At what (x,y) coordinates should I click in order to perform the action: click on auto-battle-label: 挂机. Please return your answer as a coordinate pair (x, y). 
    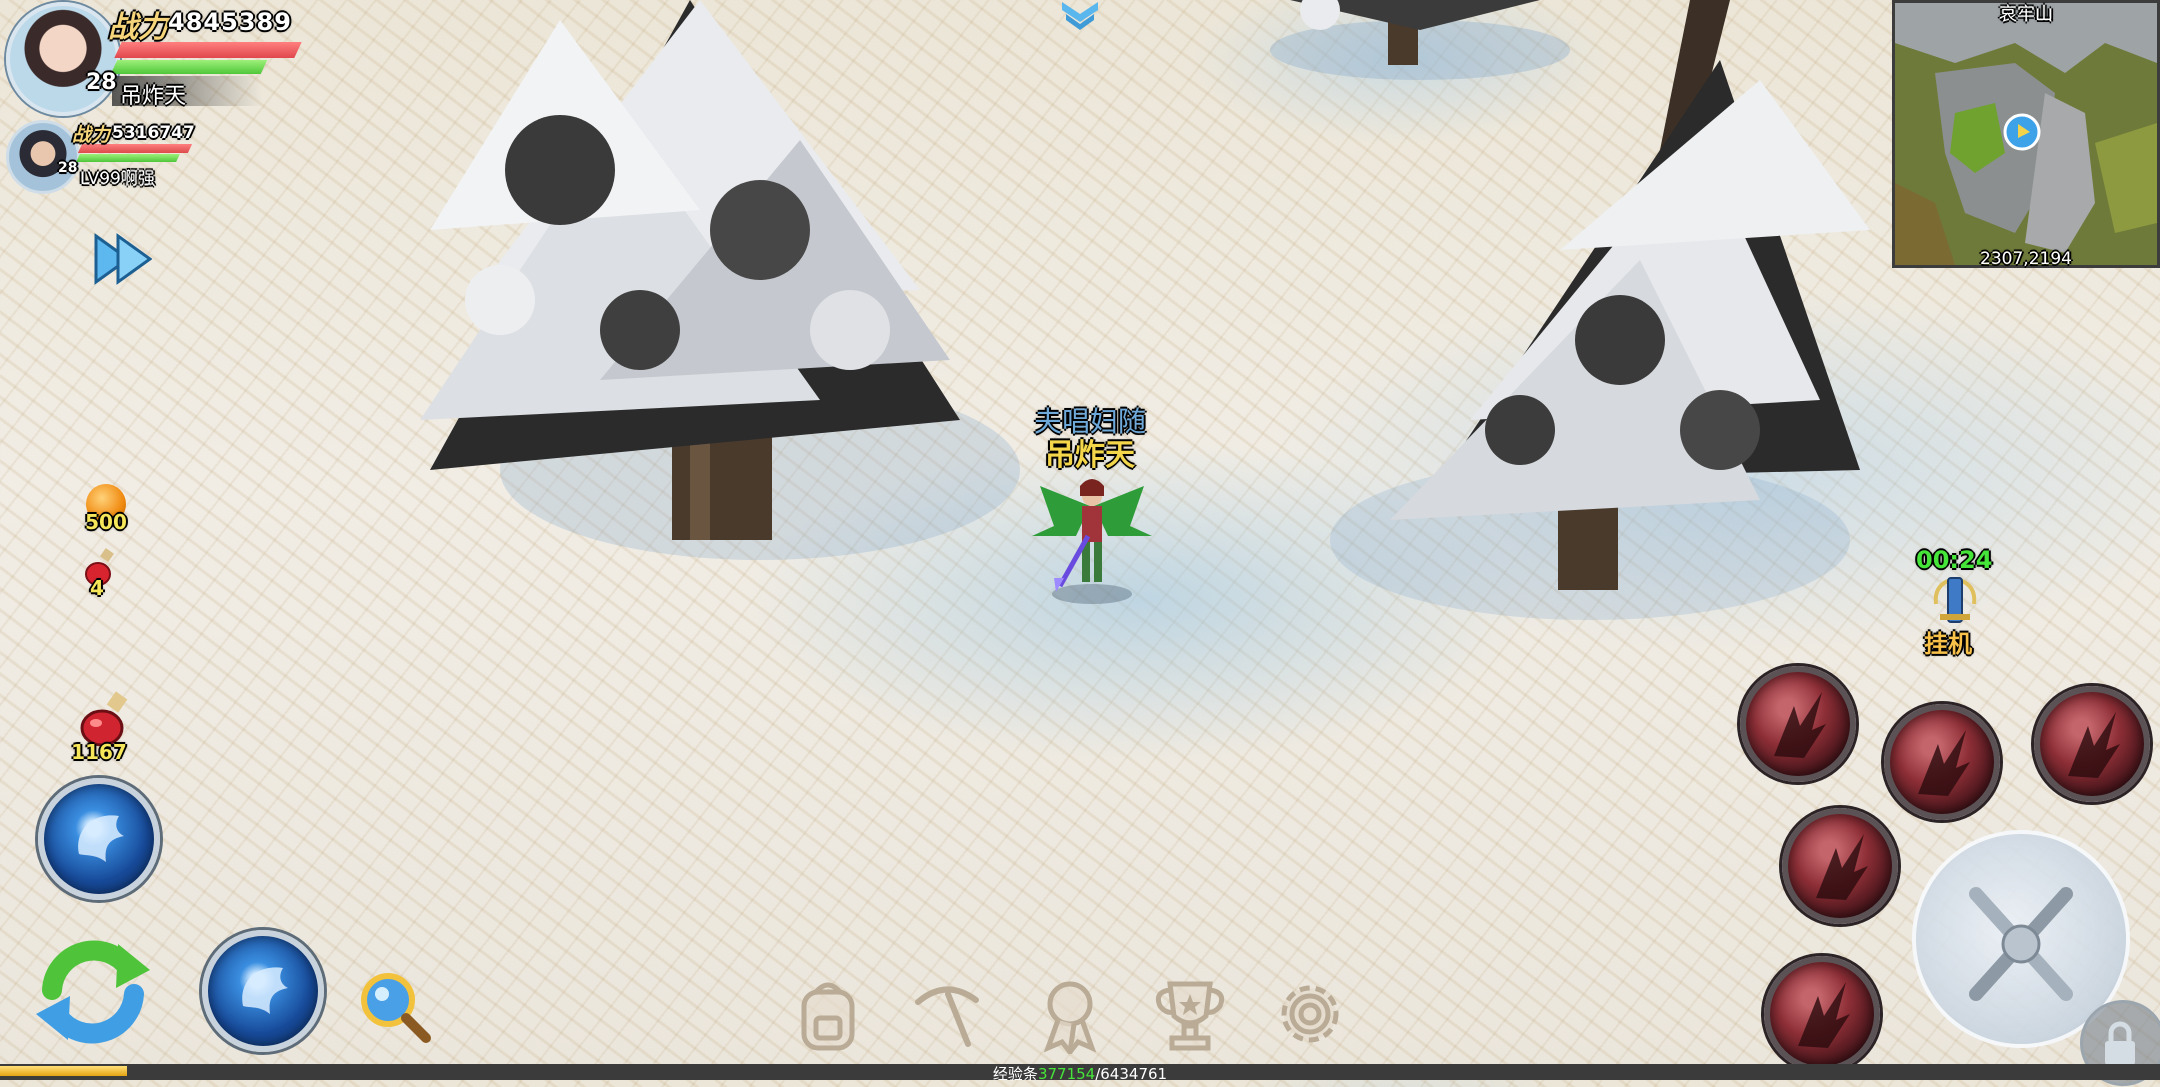
    Looking at the image, I should click on (1948, 641).